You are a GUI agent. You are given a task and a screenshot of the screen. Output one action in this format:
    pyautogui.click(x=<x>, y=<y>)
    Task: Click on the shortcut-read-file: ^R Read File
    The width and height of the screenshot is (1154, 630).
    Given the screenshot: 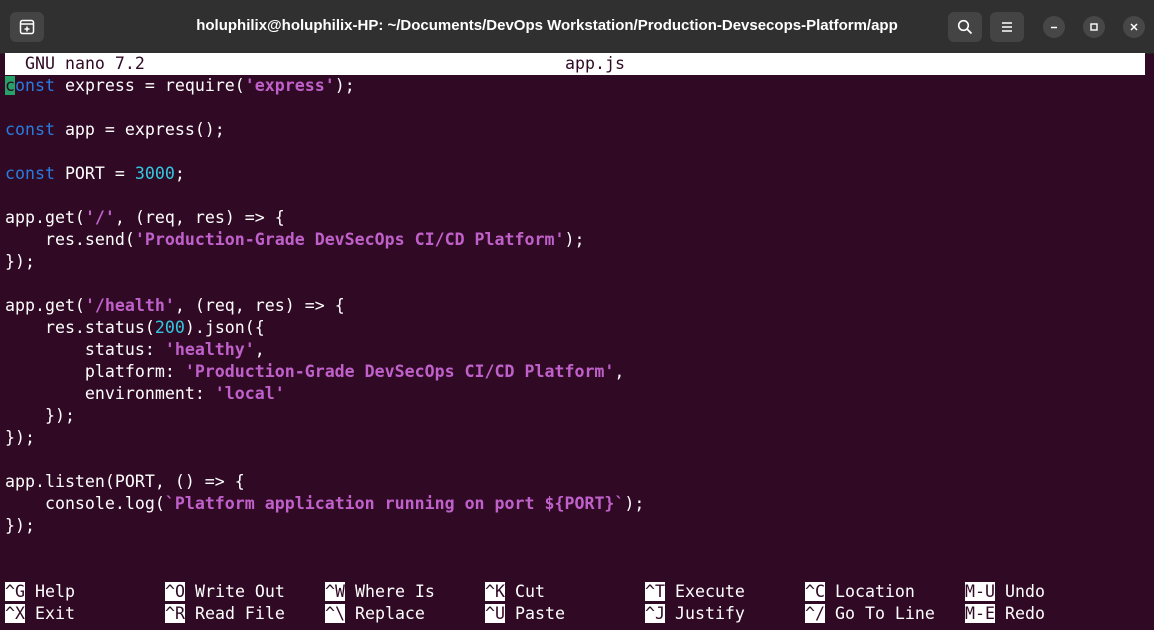 What is the action you would take?
    pyautogui.click(x=225, y=614)
    